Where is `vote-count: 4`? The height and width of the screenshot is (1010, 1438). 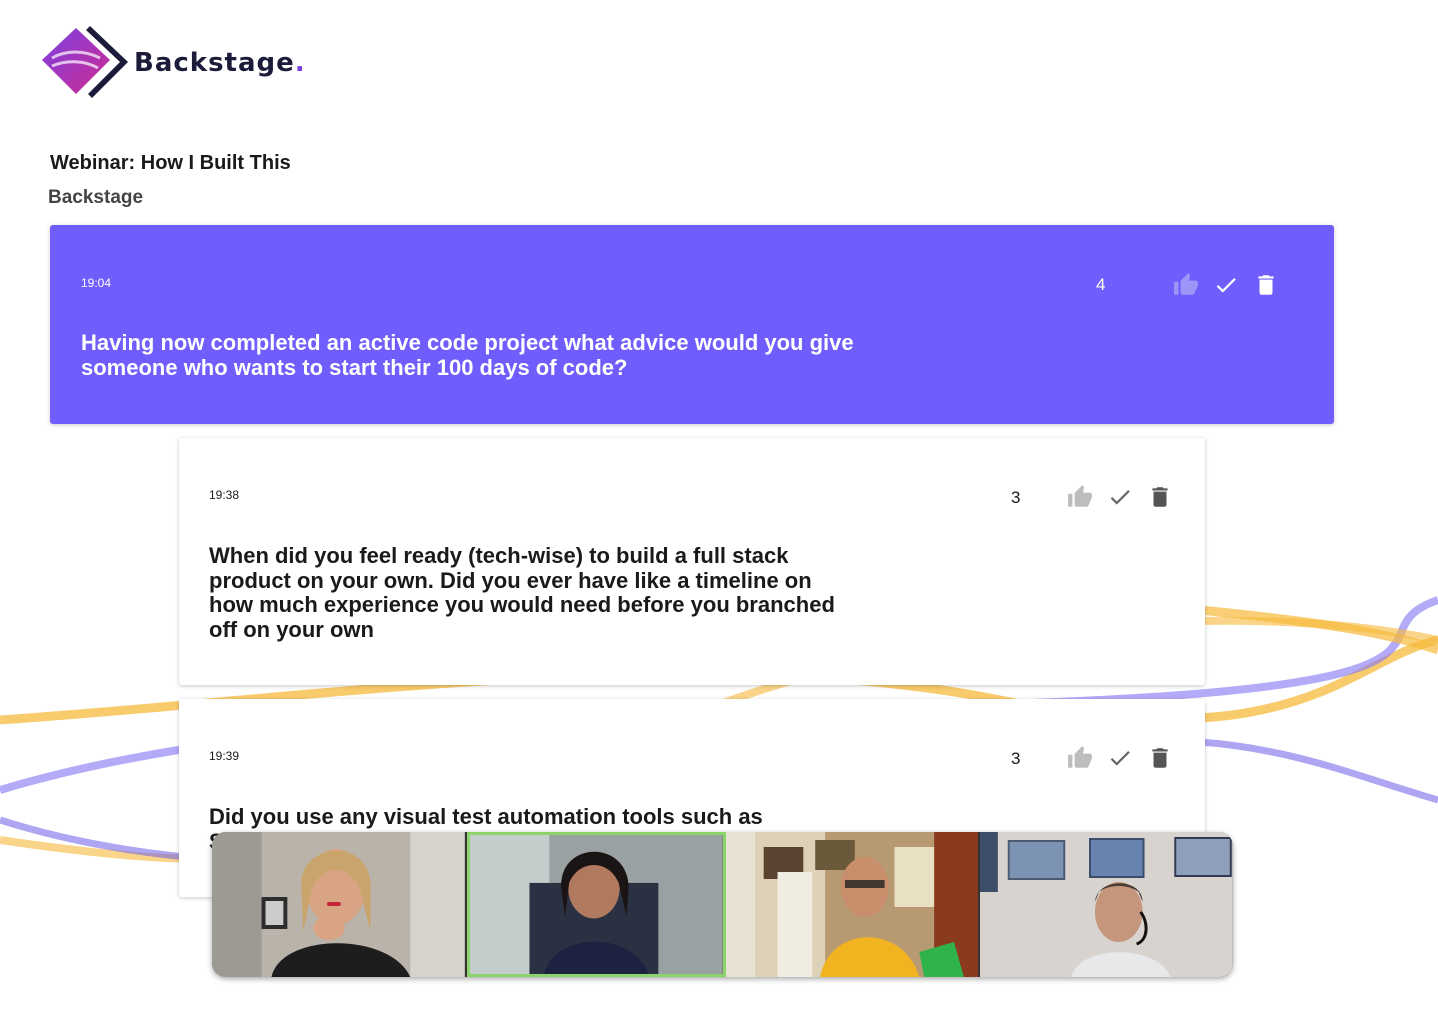
vote-count: 4 is located at coordinates (1101, 284).